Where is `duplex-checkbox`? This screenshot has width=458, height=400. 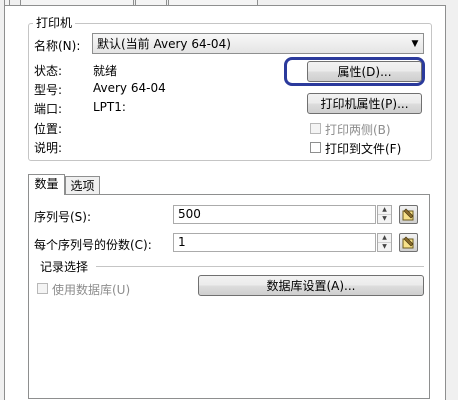
duplex-checkbox is located at coordinates (315, 128).